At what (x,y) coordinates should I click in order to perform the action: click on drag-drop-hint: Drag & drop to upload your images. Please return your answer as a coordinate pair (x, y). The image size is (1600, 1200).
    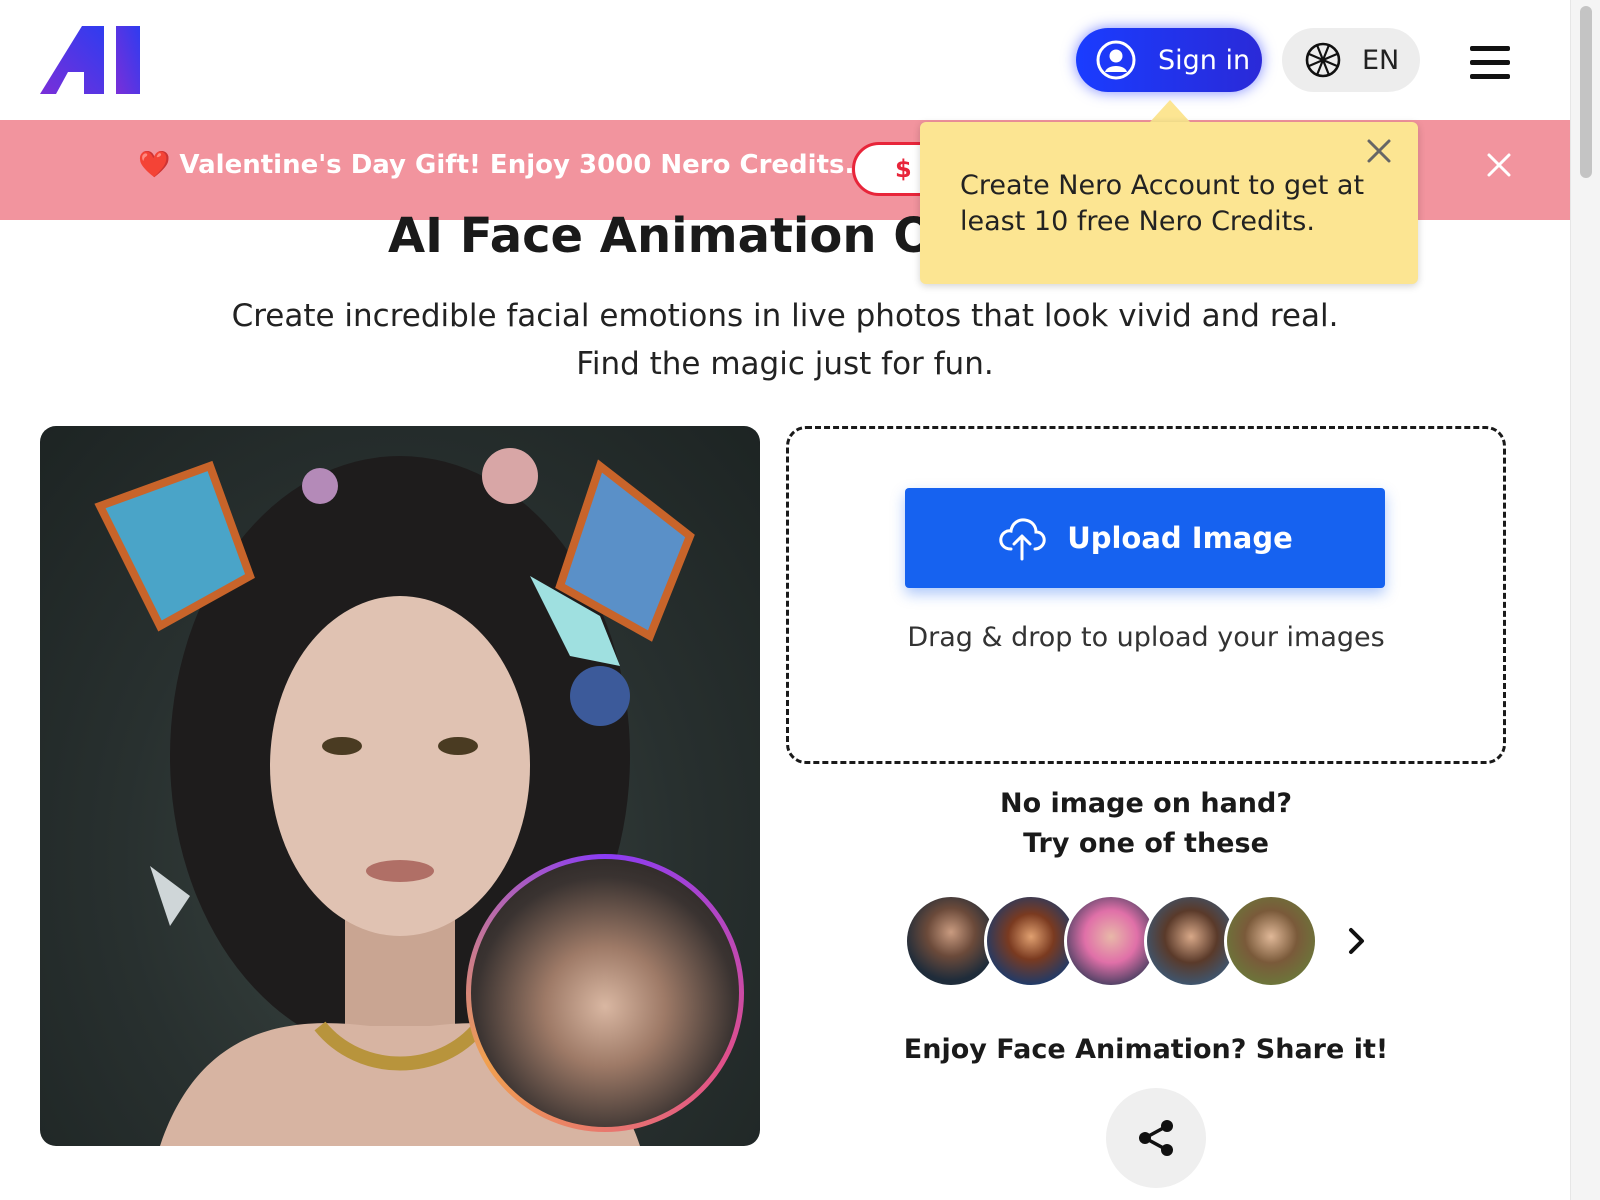
    Looking at the image, I should click on (1146, 637).